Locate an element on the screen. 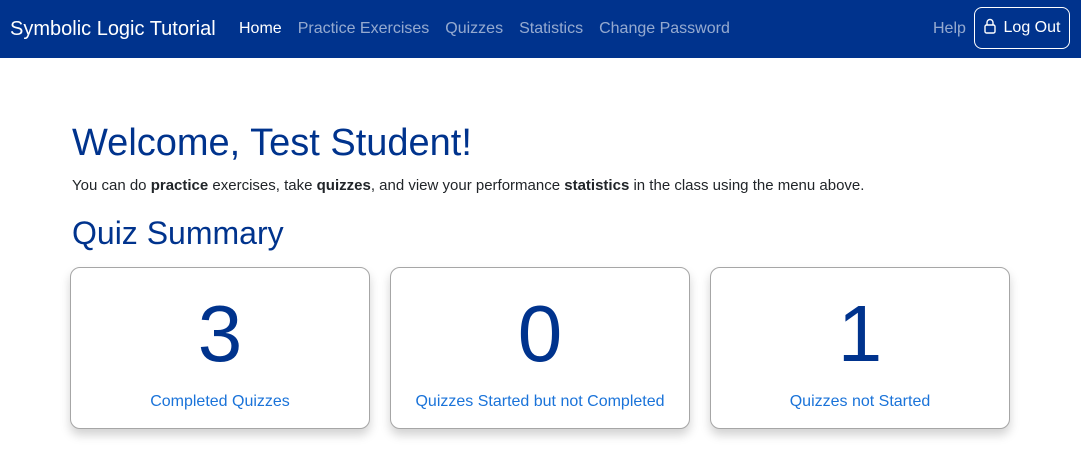 This screenshot has width=1081, height=460. nav-home: Home is located at coordinates (260, 29).